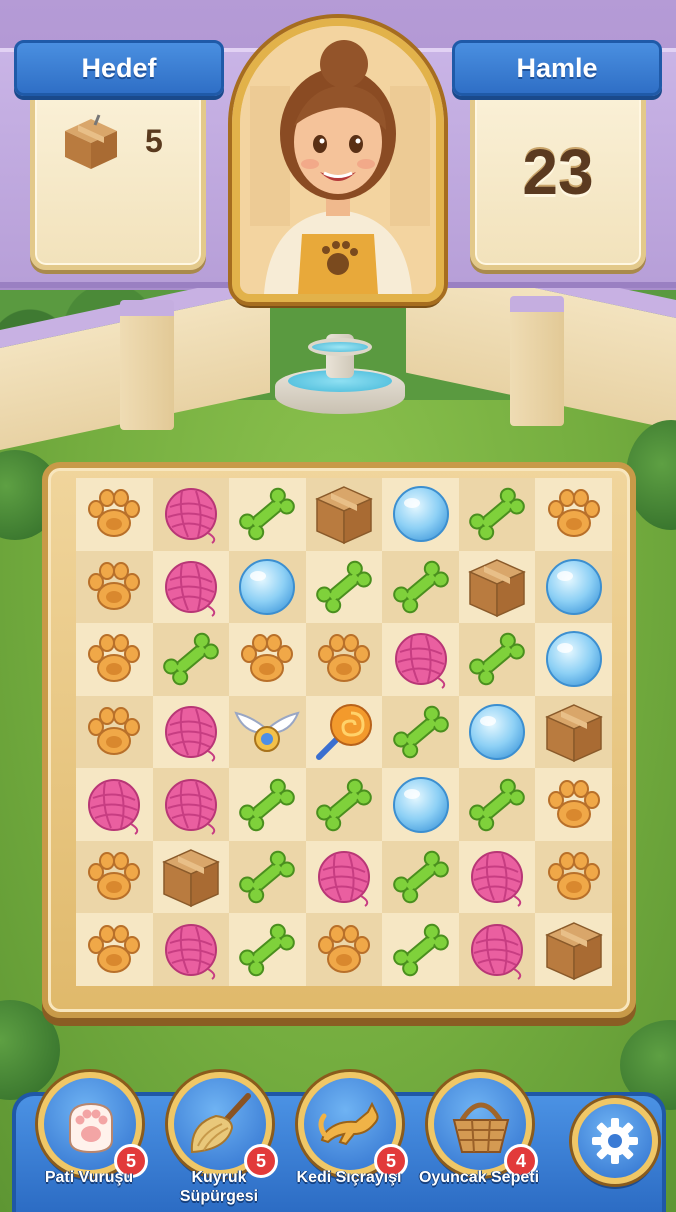  What do you see at coordinates (91, 1142) in the screenshot?
I see `booster-paw-strike: 5 Pati Vuruşu` at bounding box center [91, 1142].